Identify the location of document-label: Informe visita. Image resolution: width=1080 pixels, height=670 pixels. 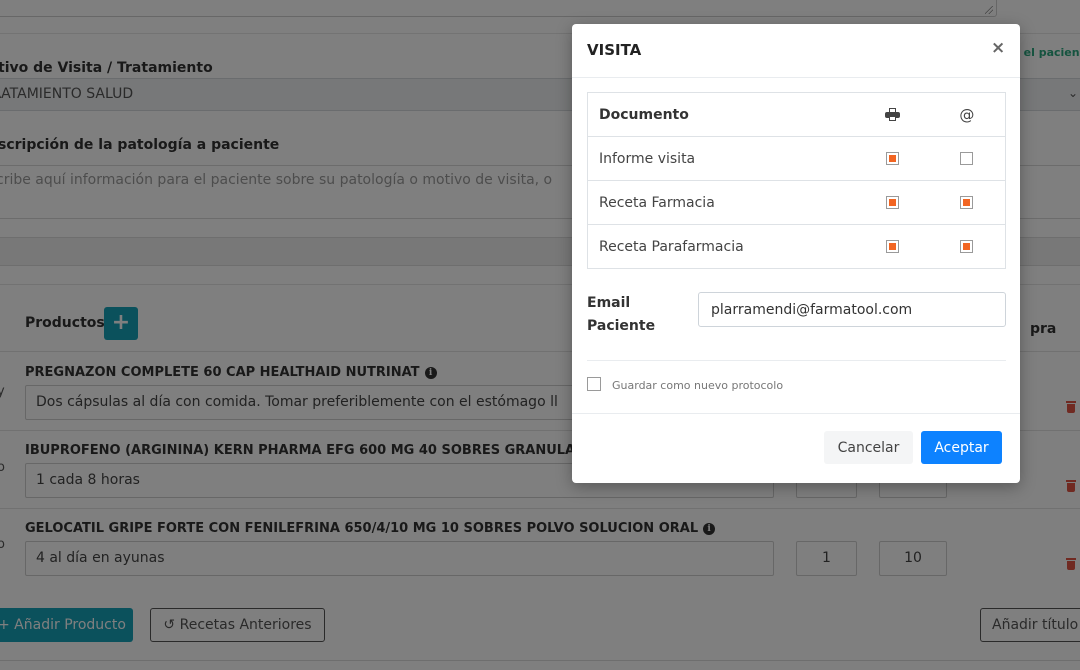
(722, 158).